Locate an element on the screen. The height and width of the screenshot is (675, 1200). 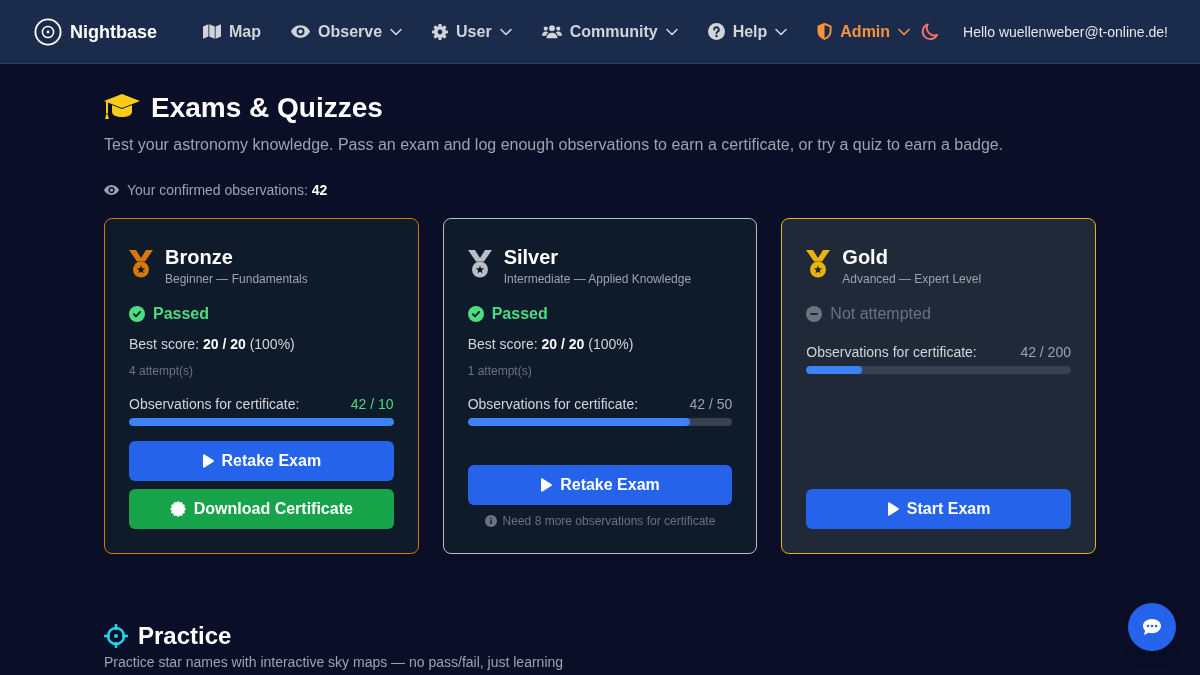
info-icon is located at coordinates (490, 521).